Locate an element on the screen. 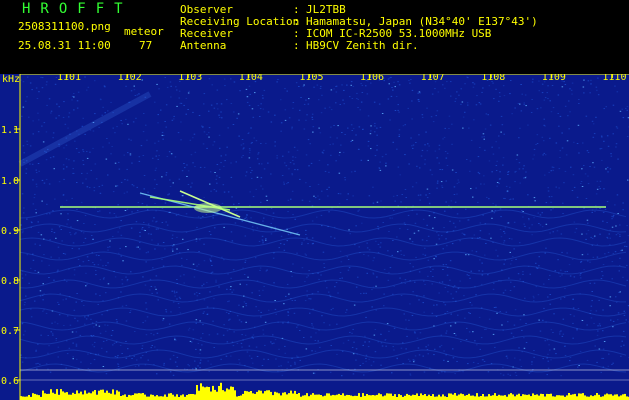 Image resolution: width=629 pixels, height=400 pixels. meteor-count: 77 is located at coordinates (146, 45).